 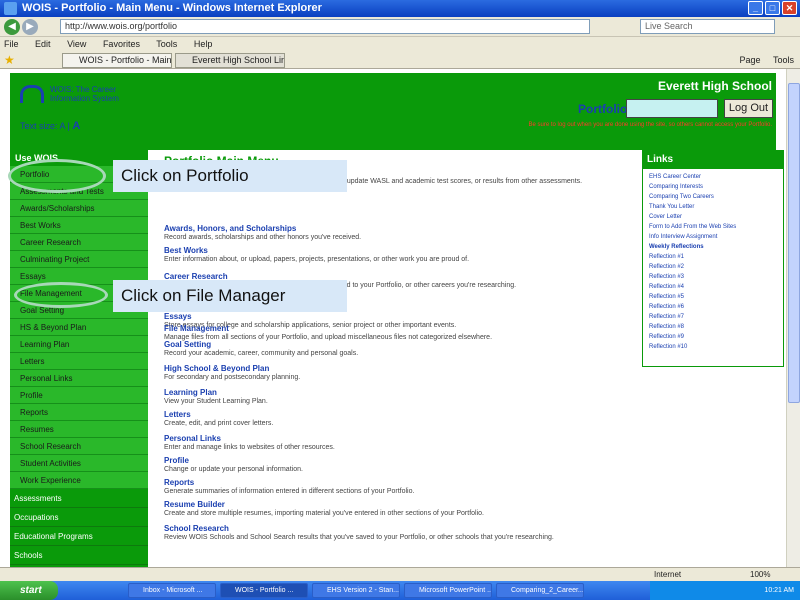 I want to click on menu-entry-title: Profile, so click(x=399, y=460).